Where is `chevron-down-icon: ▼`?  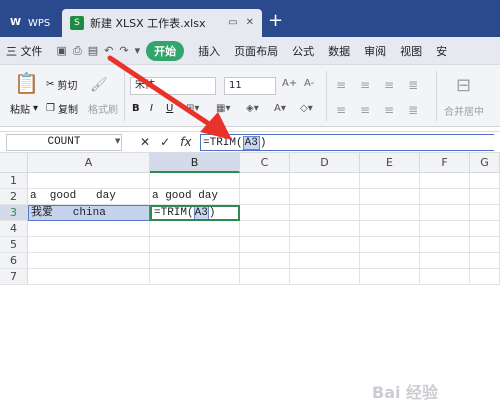 chevron-down-icon: ▼ is located at coordinates (117, 141).